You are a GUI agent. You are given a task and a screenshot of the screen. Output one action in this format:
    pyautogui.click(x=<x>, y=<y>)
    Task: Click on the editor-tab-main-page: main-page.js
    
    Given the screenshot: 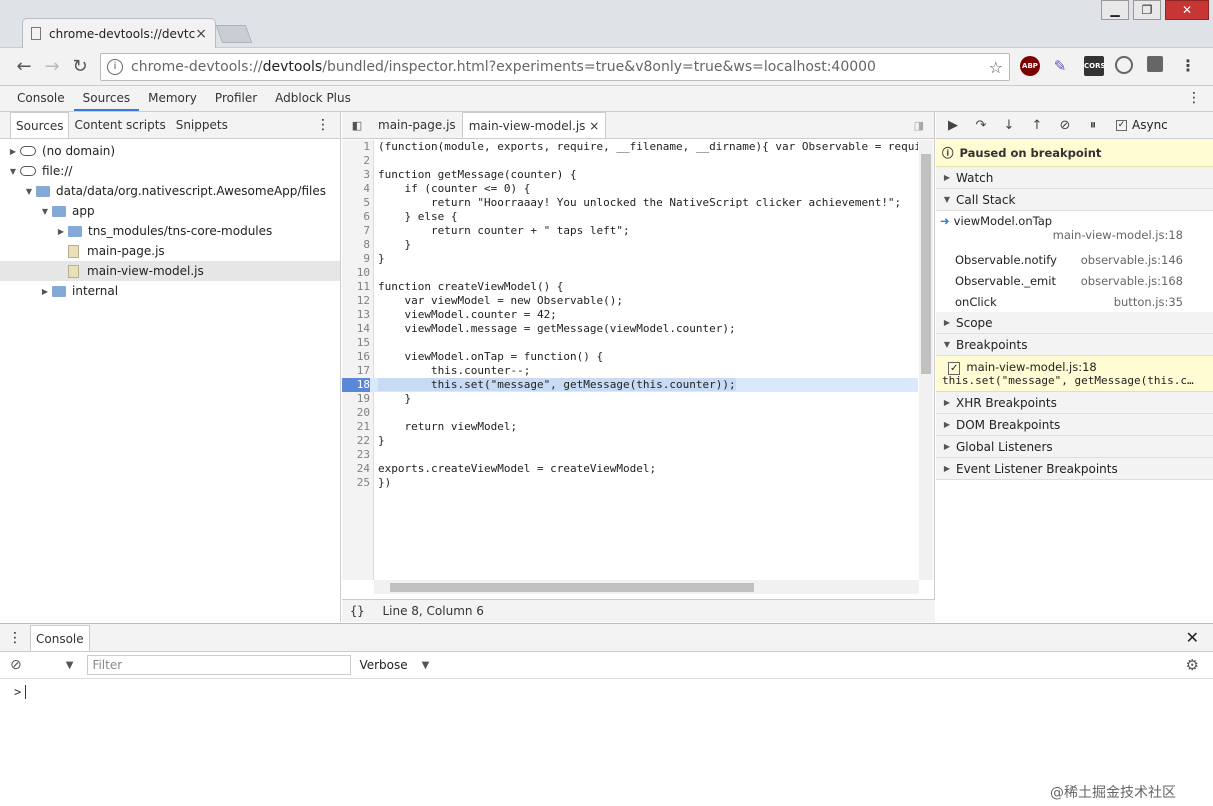 What is the action you would take?
    pyautogui.click(x=417, y=125)
    